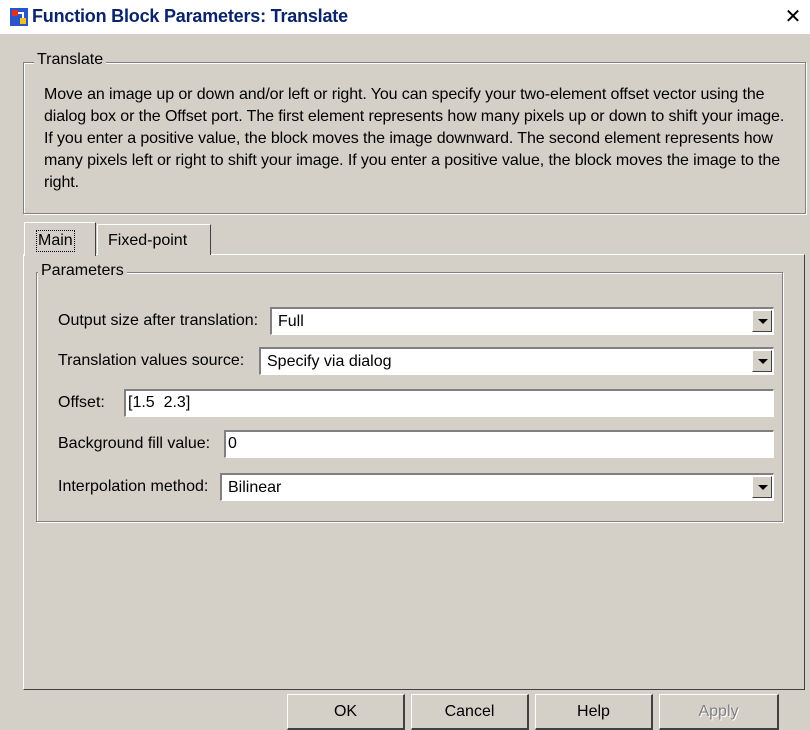 The height and width of the screenshot is (730, 810). I want to click on offset-input, so click(448, 403).